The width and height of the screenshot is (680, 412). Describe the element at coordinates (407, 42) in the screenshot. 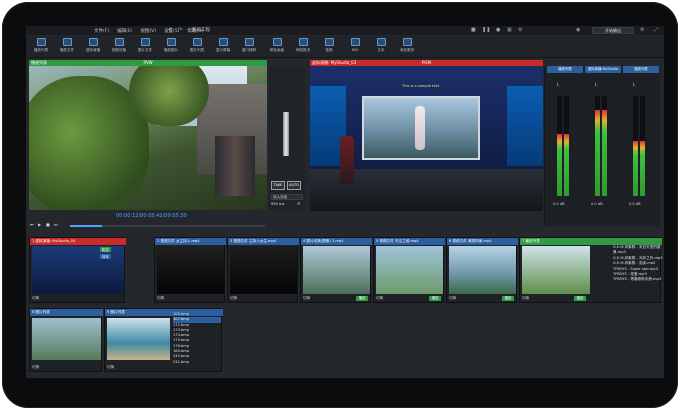

I see `plus-icon` at that location.